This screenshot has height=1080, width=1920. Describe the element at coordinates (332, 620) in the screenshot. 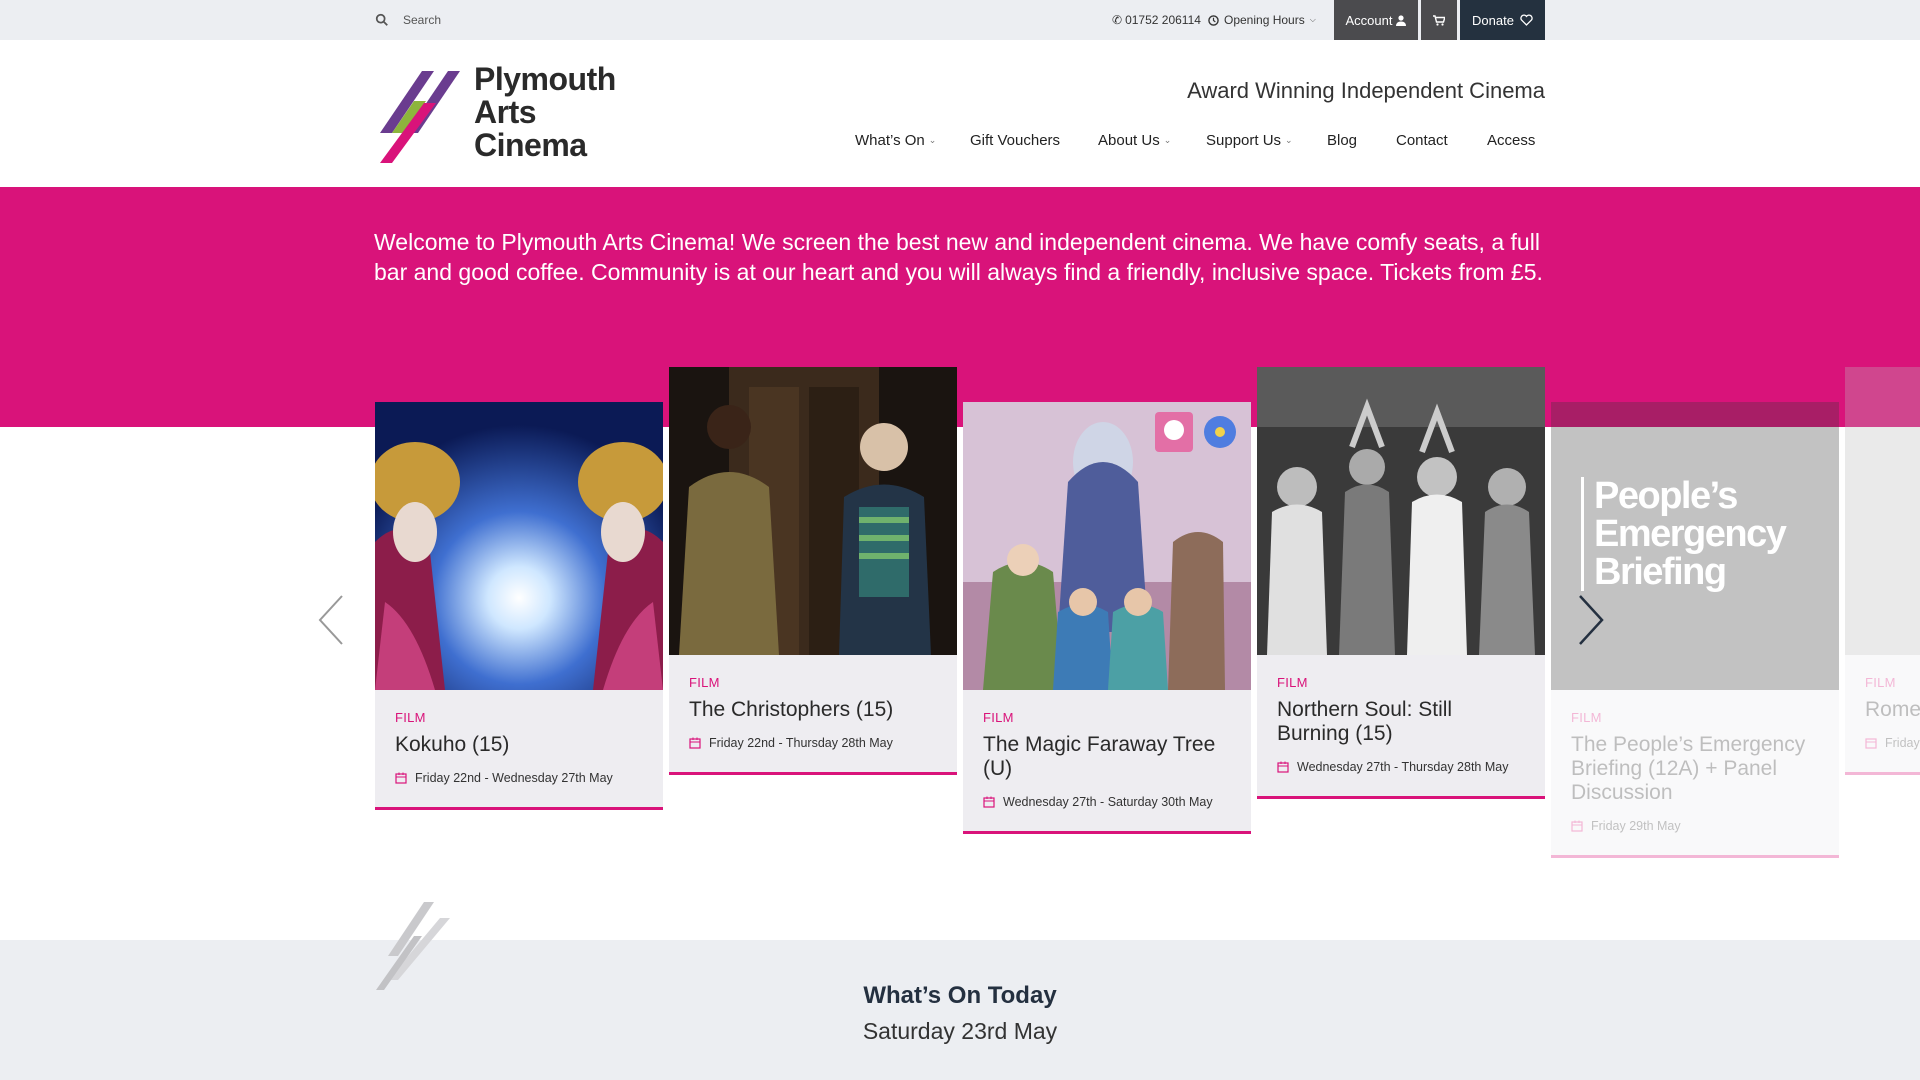

I see `carousel-prev-arrow-icon` at that location.